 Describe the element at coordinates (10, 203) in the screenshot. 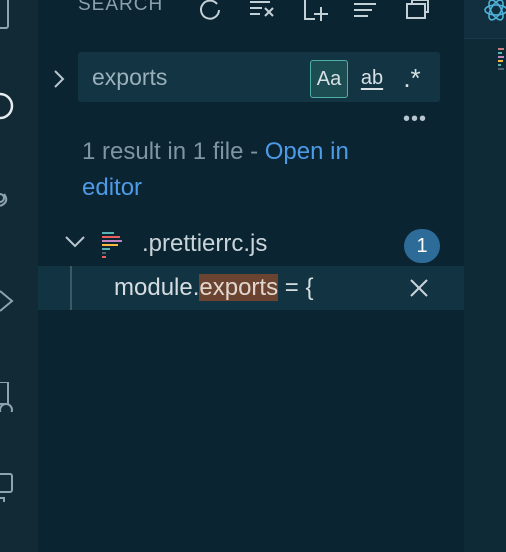

I see `source-control-icon` at that location.